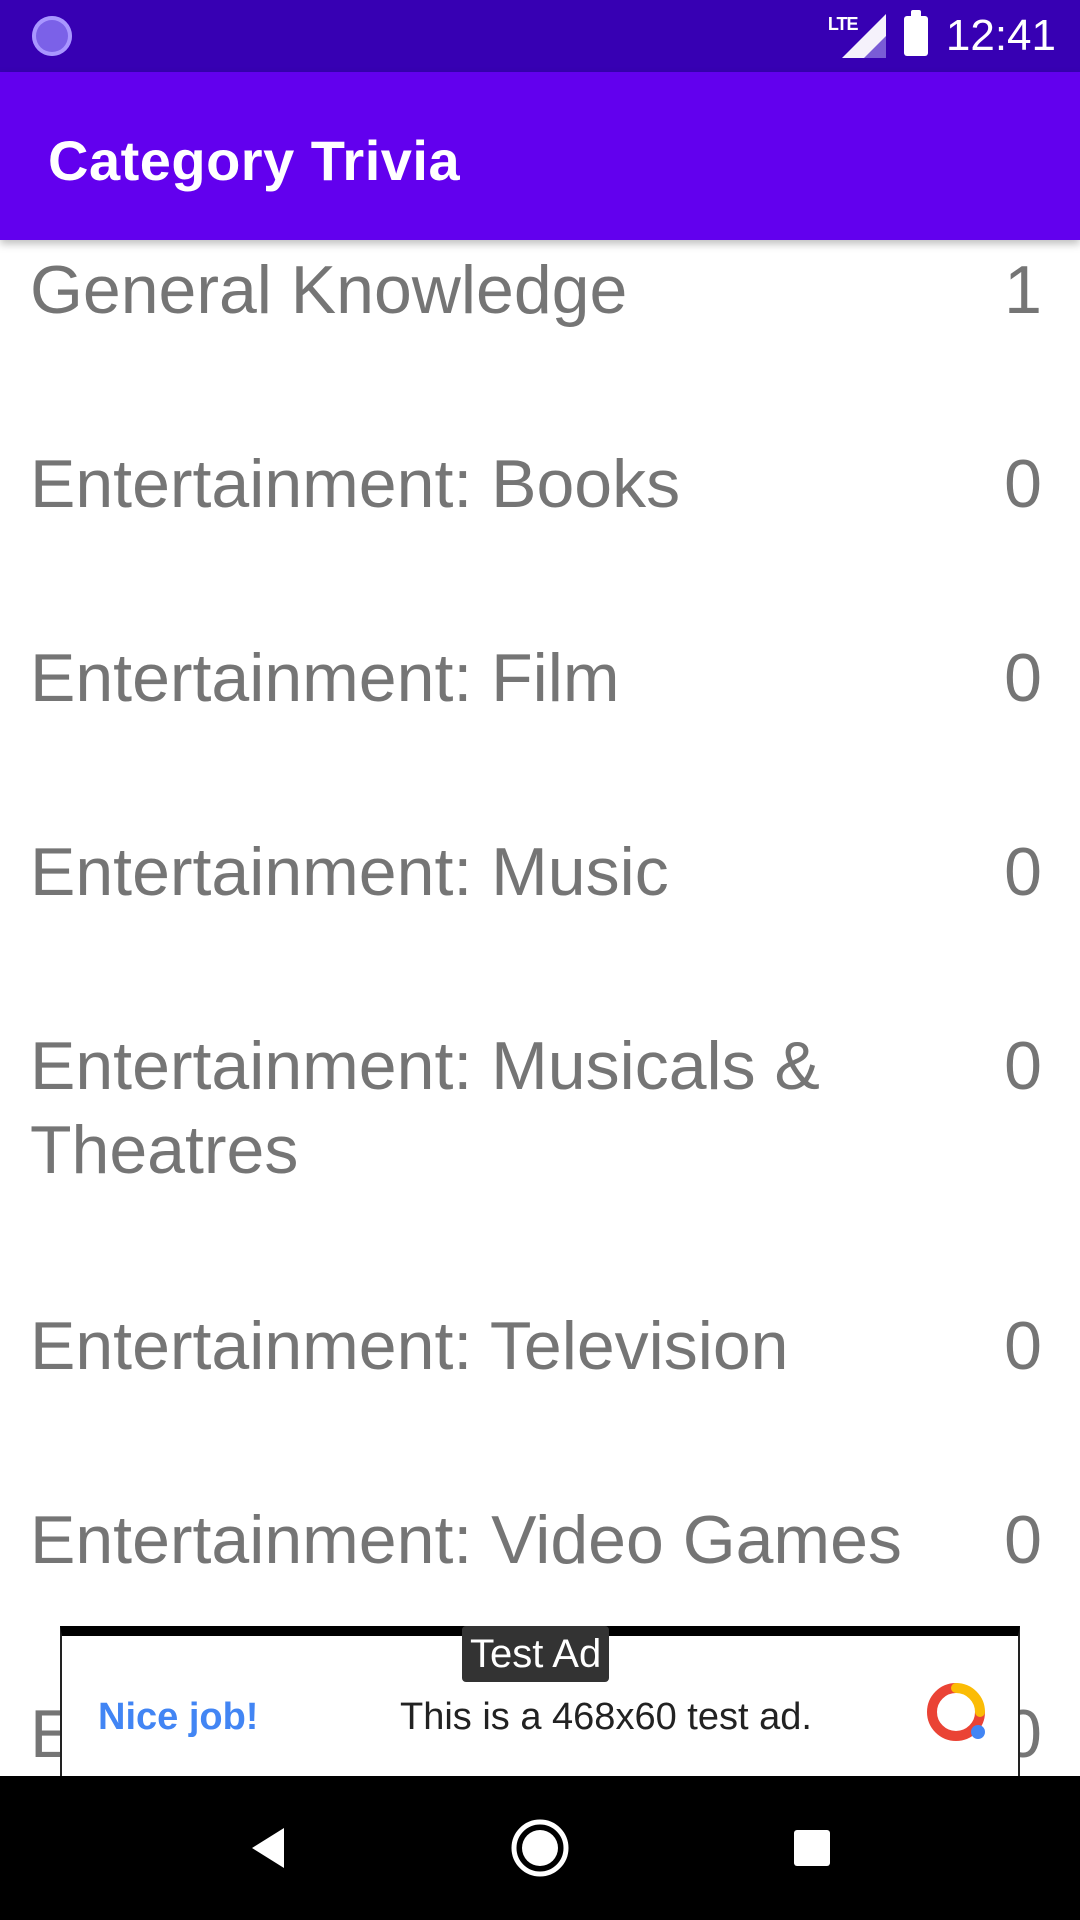 This screenshot has height=1920, width=1080. I want to click on app-bar: Category Trivia, so click(540, 156).